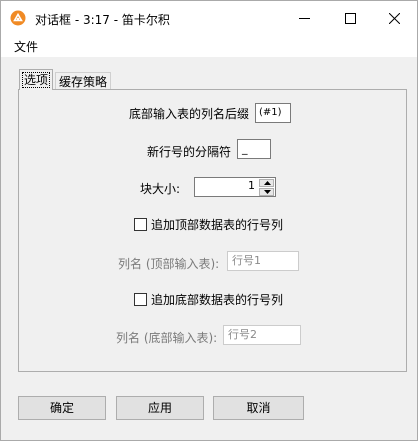 This screenshot has height=441, width=418. I want to click on tab-cache-strategy: 缓存策略, so click(83, 81).